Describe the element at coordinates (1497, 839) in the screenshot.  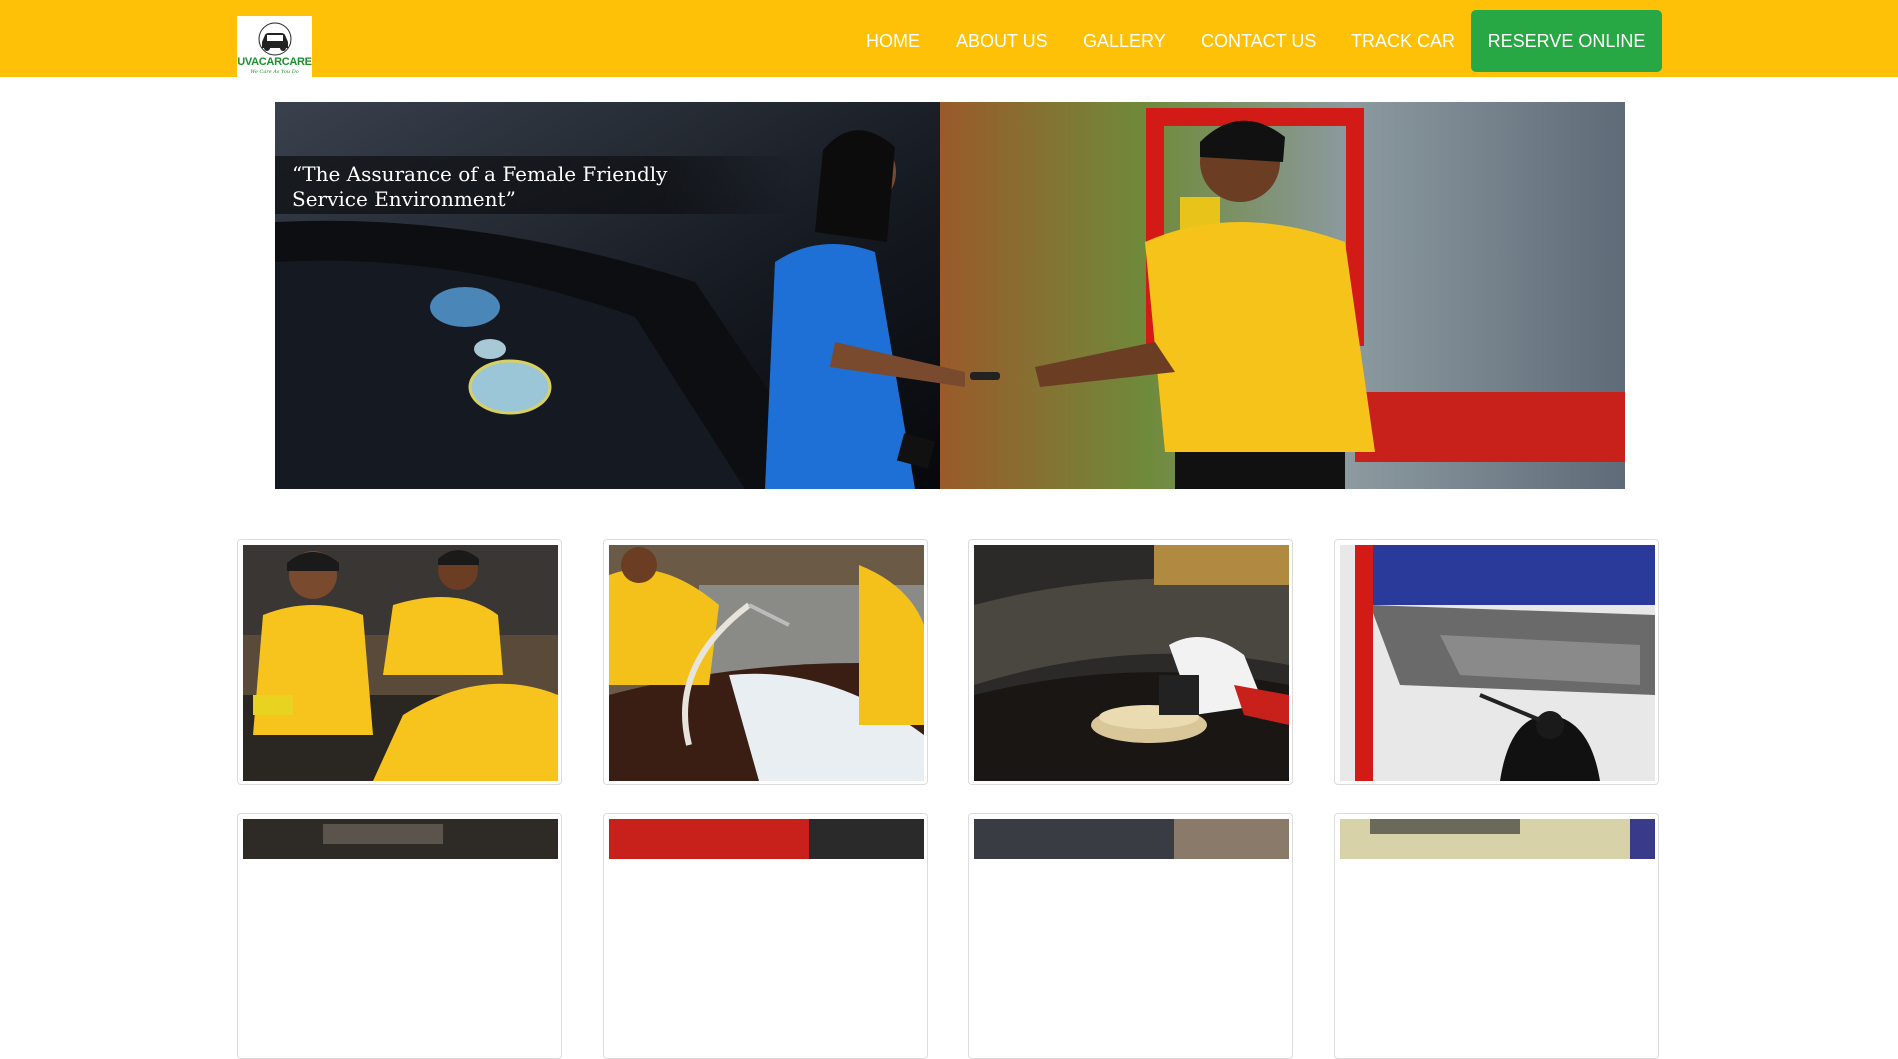
I see `interior-photo` at that location.